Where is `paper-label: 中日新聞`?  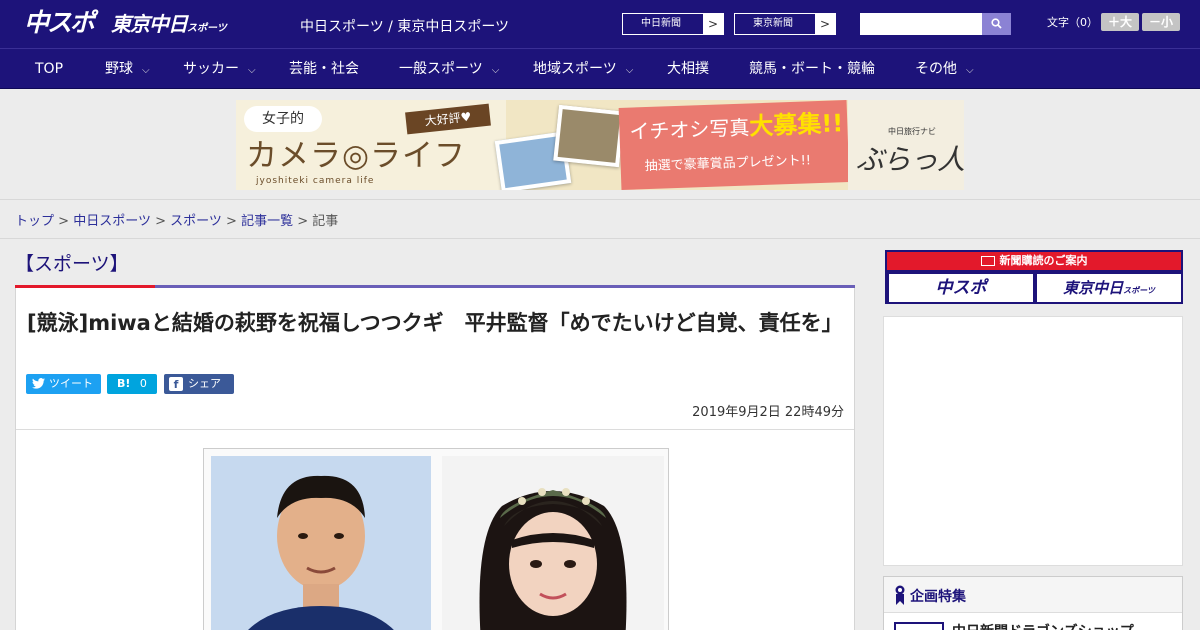 paper-label: 中日新聞 is located at coordinates (661, 23).